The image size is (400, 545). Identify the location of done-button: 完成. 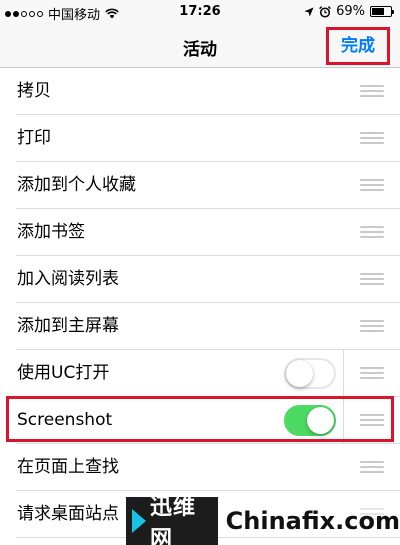
(358, 46).